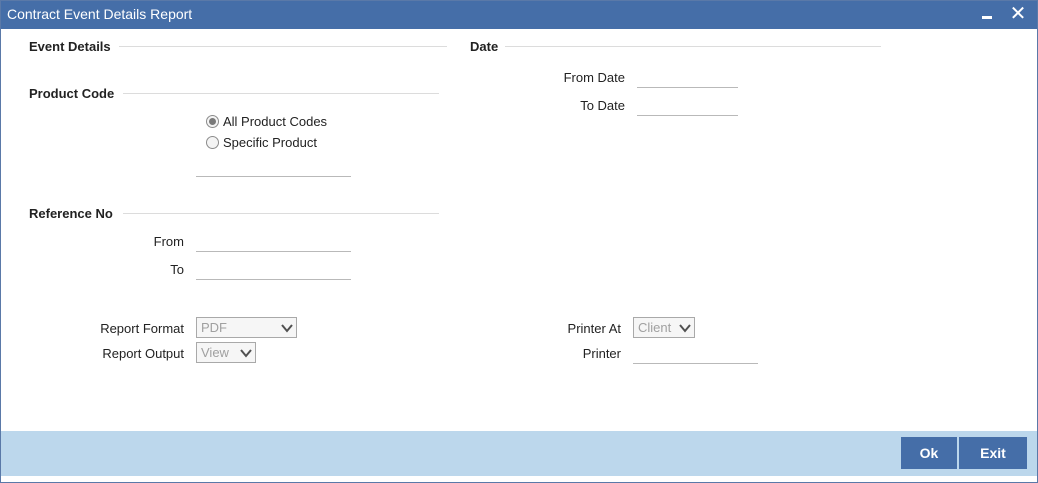  What do you see at coordinates (214, 327) in the screenshot?
I see `report-format-value: PDF` at bounding box center [214, 327].